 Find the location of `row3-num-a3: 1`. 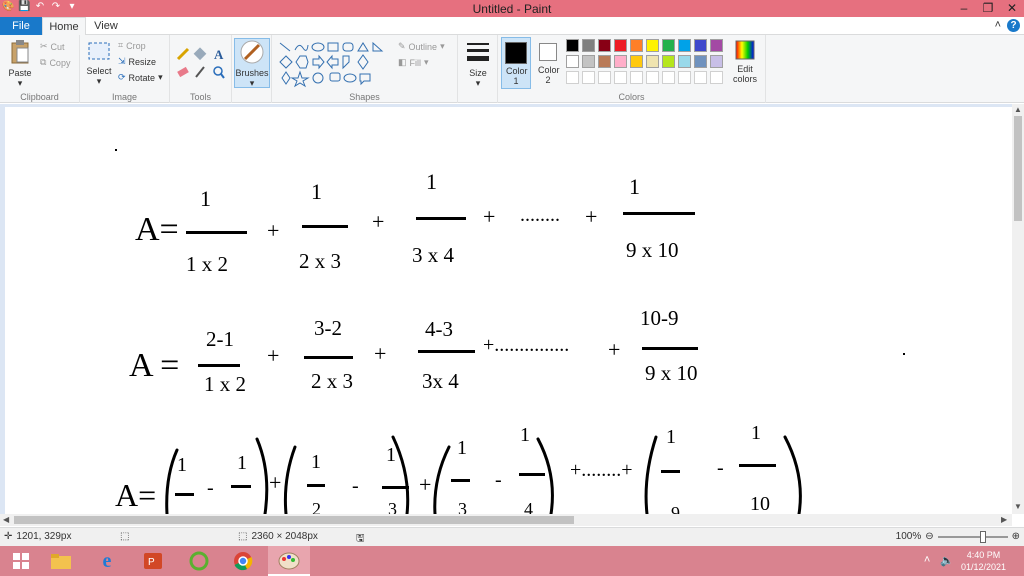

row3-num-a3: 1 is located at coordinates (462, 448).